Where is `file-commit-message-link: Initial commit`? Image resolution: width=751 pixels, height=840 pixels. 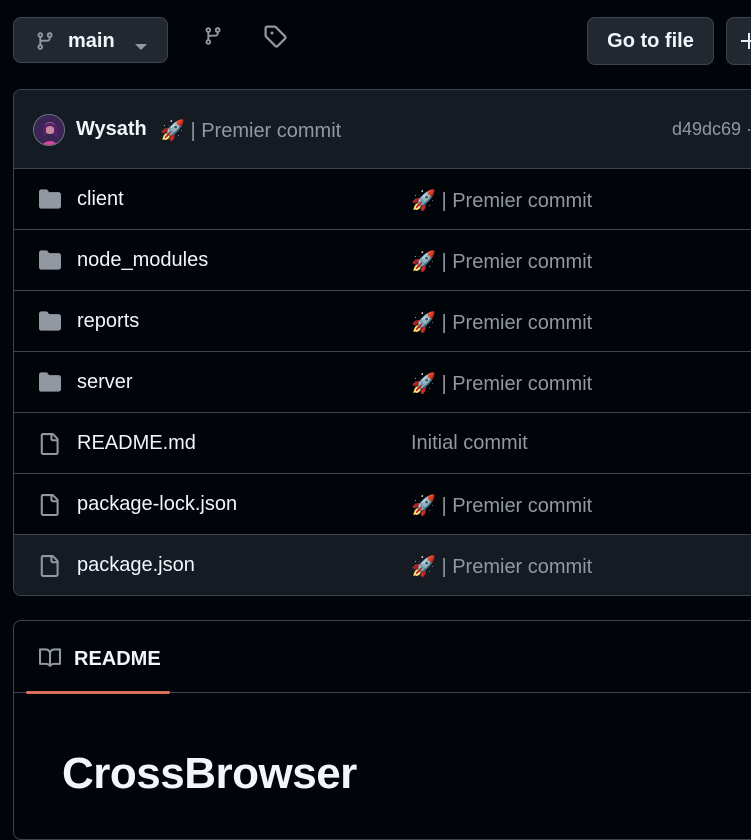
file-commit-message-link: Initial commit is located at coordinates (469, 443).